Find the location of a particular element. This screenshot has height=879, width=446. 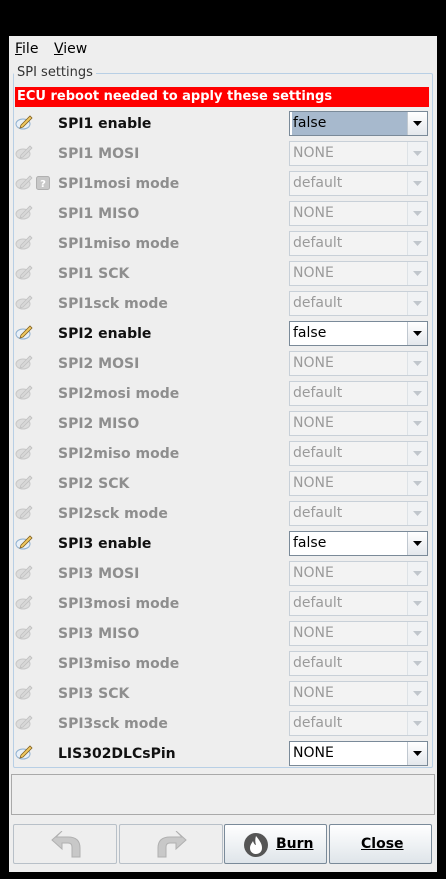

setting-row: SPI2mosi mode default is located at coordinates (223, 393).